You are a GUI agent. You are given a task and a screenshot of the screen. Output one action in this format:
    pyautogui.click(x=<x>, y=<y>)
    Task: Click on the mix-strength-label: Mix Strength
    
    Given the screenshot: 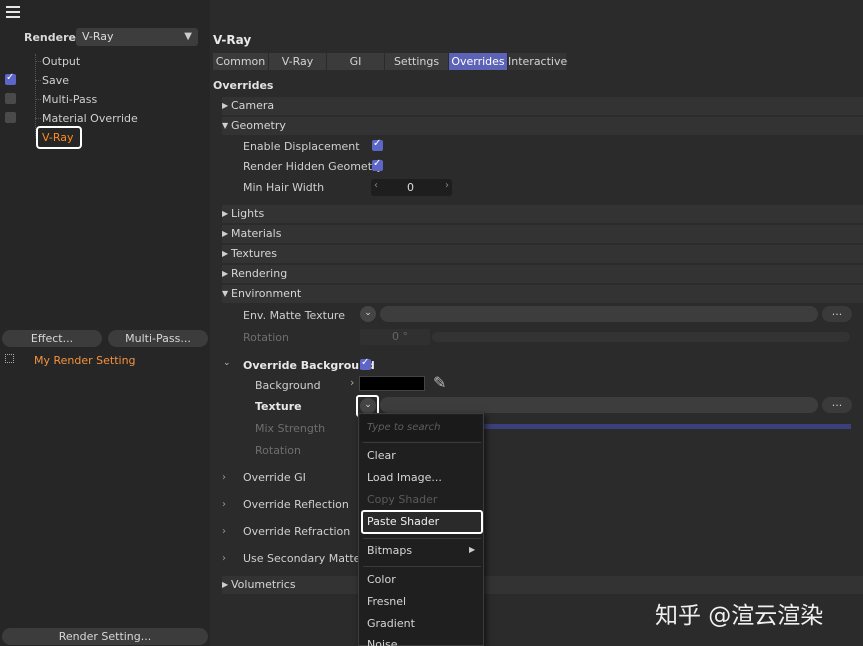 What is the action you would take?
    pyautogui.click(x=290, y=428)
    